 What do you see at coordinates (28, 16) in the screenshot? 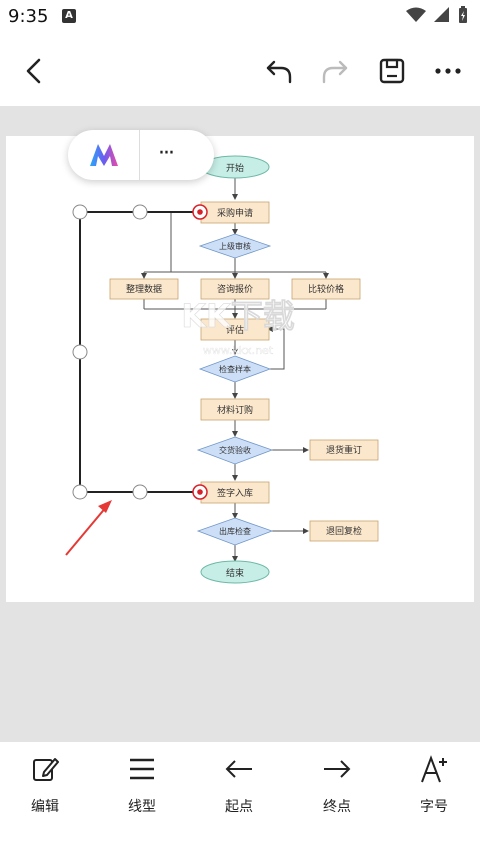
I see `status-time: 9:35` at bounding box center [28, 16].